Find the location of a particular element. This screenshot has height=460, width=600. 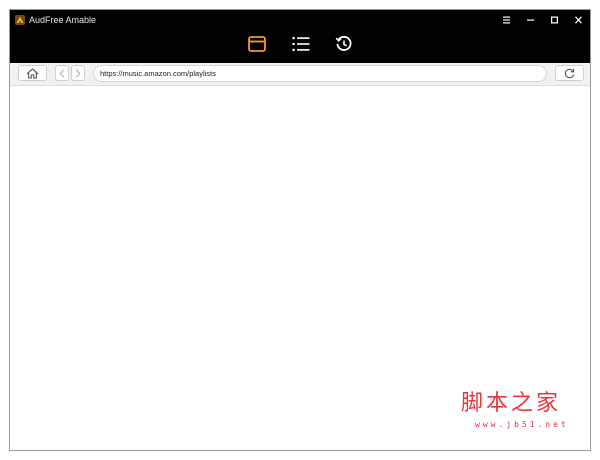

chevron-left-icon is located at coordinates (62, 73).